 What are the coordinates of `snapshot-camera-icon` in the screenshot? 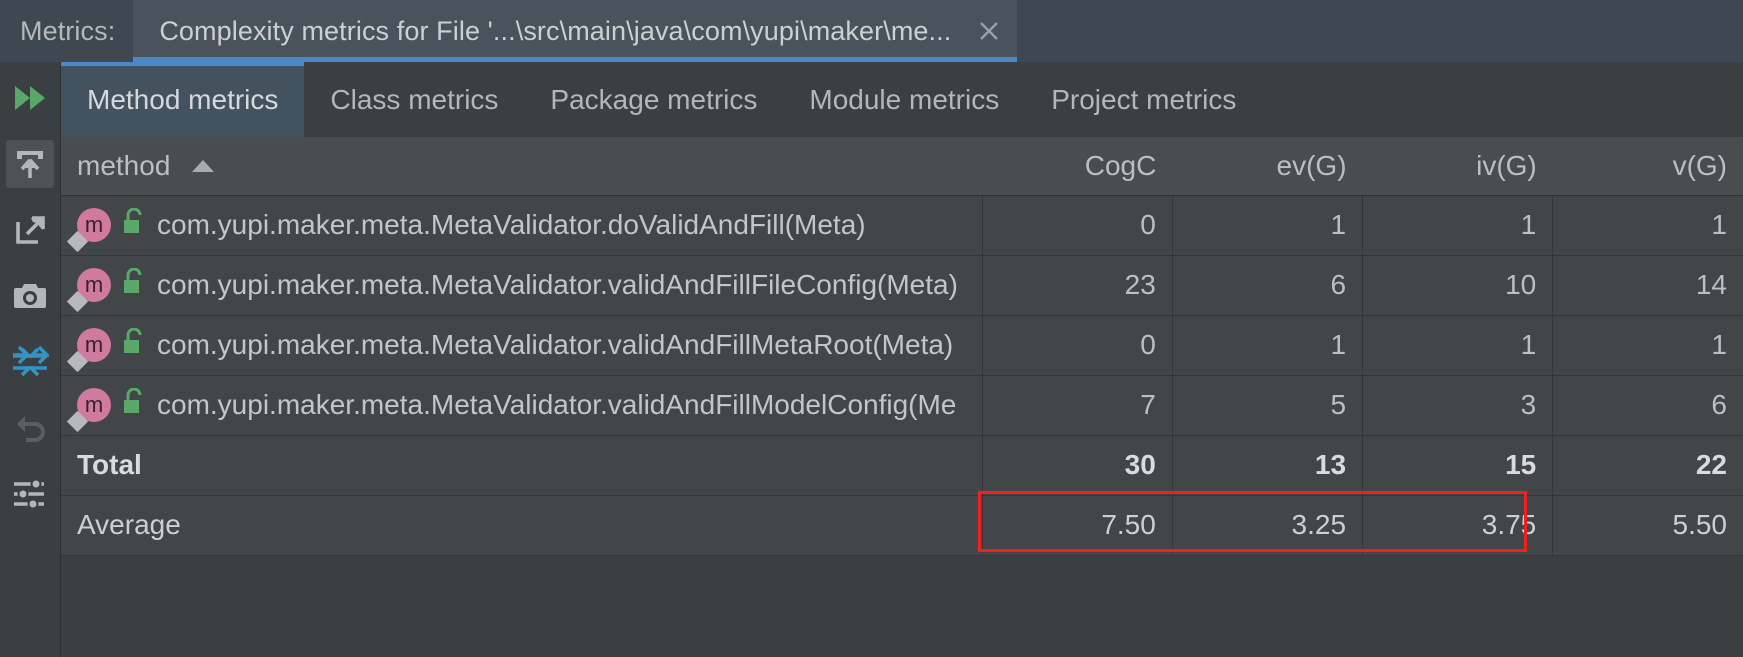 It's located at (30, 296).